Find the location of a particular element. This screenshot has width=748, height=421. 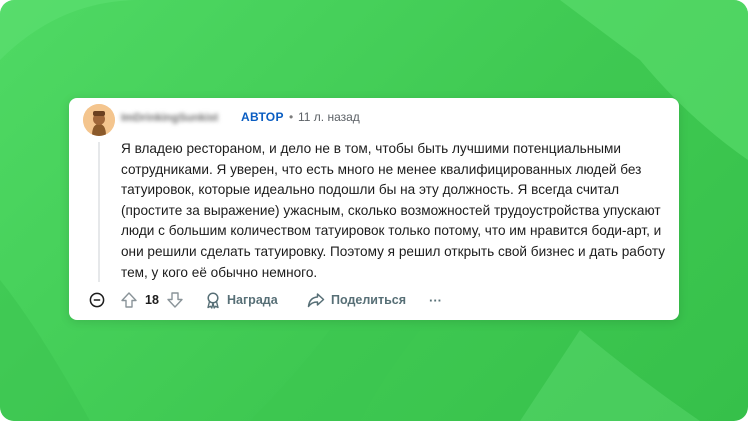

author-badge: АВТОР is located at coordinates (262, 117).